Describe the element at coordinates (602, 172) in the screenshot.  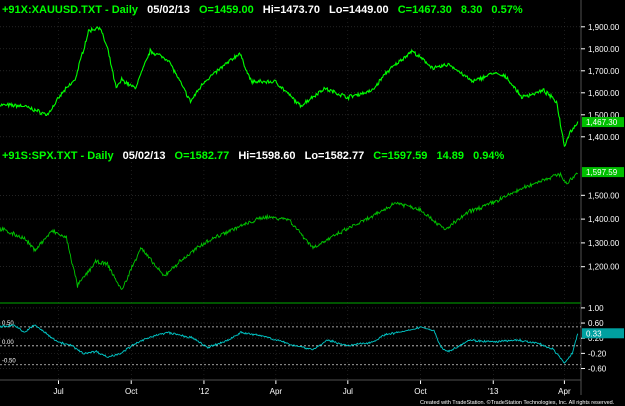
I see `spx-last-value-label: 1,597.59` at that location.